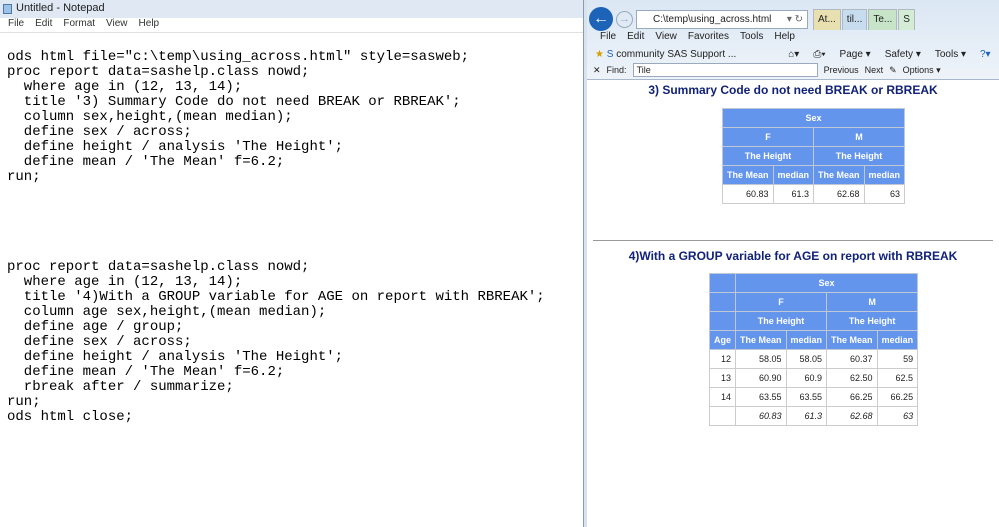 The height and width of the screenshot is (527, 999). Describe the element at coordinates (597, 70) in the screenshot. I see `close-find-icon: ✕` at that location.